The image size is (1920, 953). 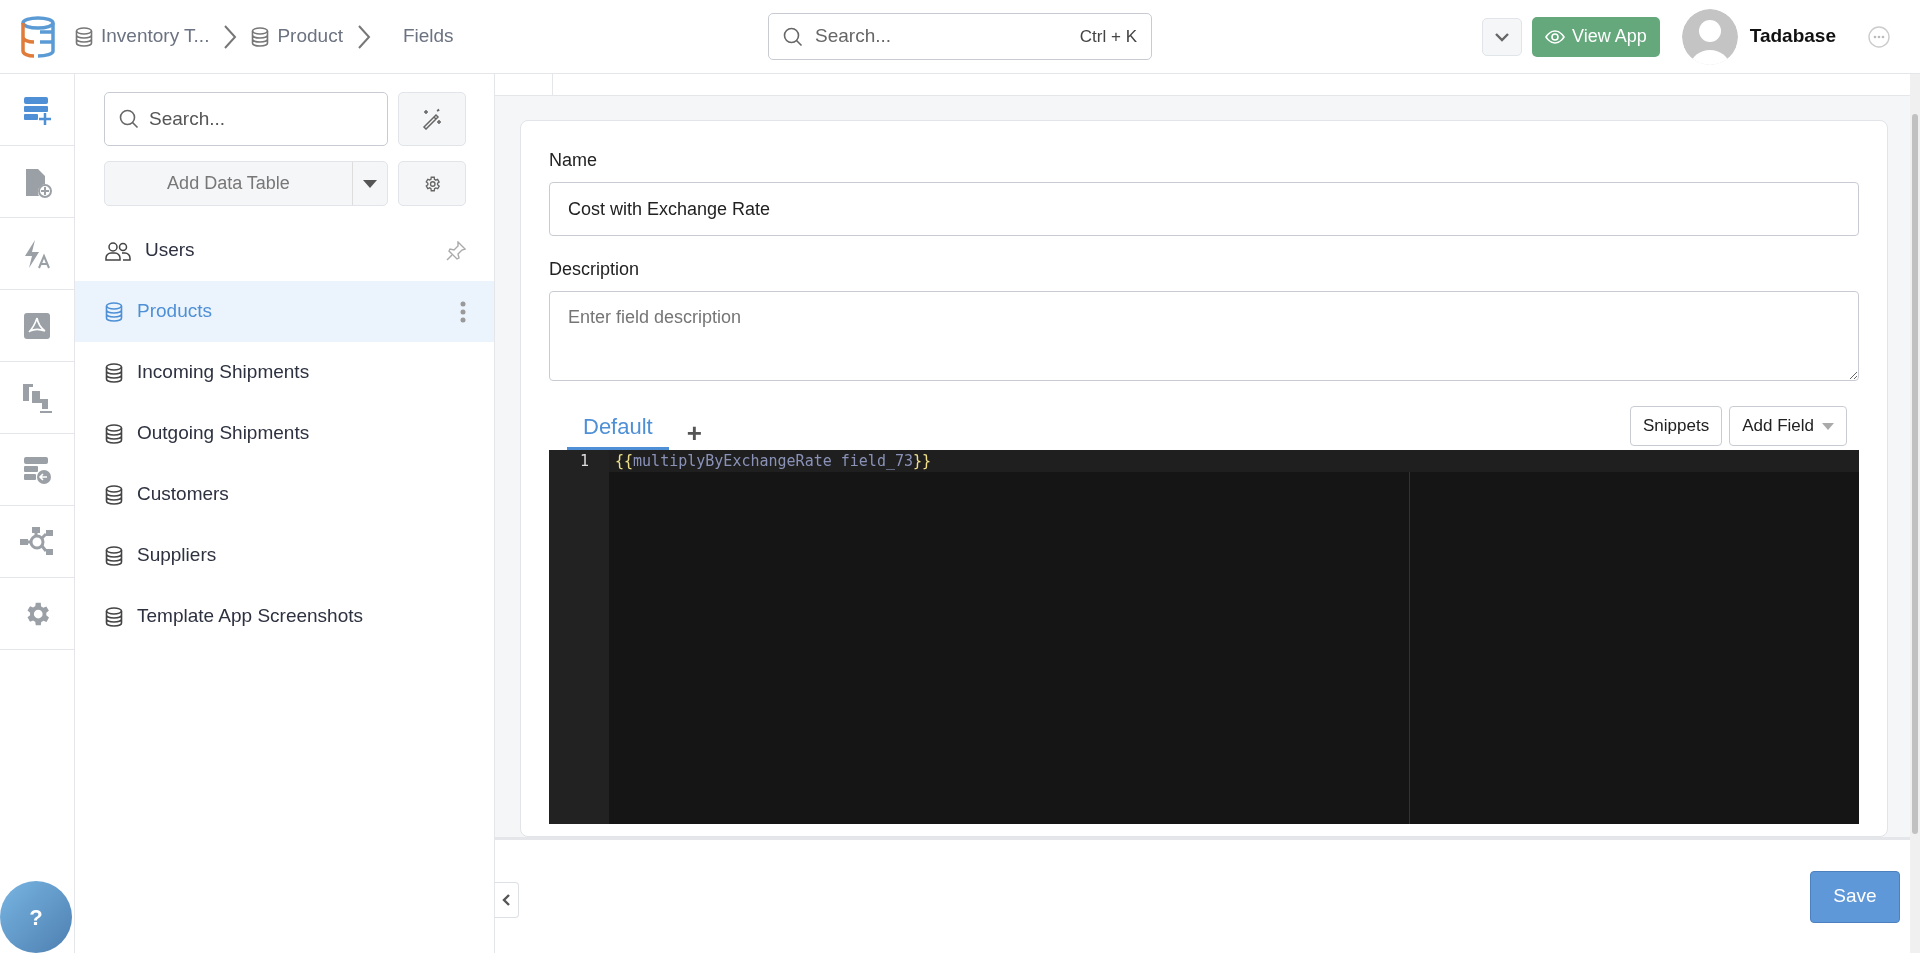 What do you see at coordinates (1555, 36) in the screenshot?
I see `eye-icon` at bounding box center [1555, 36].